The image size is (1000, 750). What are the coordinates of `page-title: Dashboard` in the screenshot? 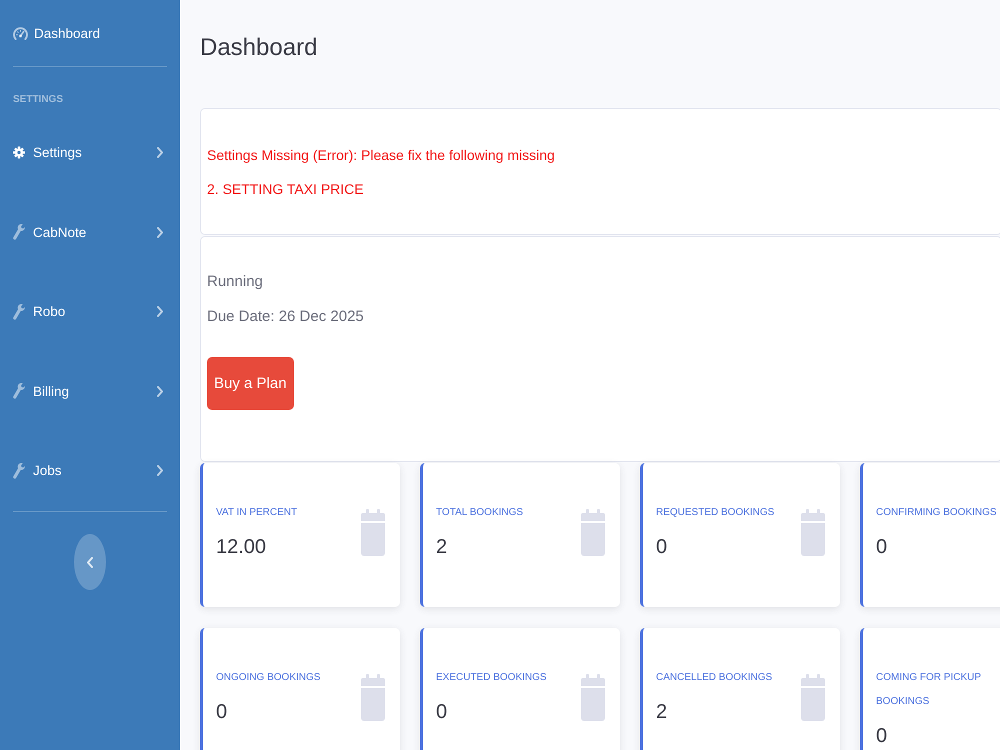 It's located at (259, 48).